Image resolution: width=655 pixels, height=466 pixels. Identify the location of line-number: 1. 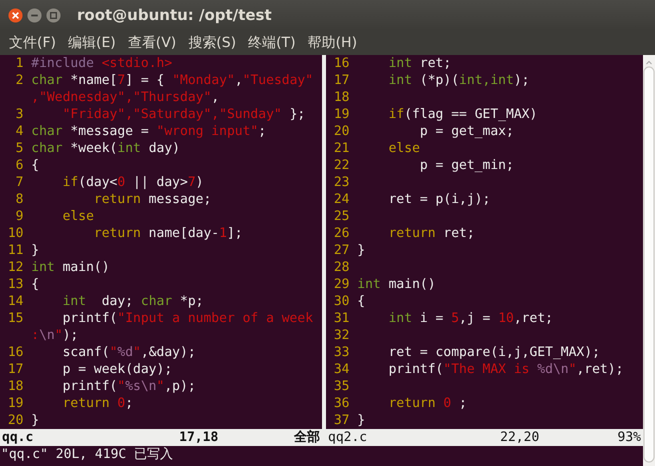
(19, 63).